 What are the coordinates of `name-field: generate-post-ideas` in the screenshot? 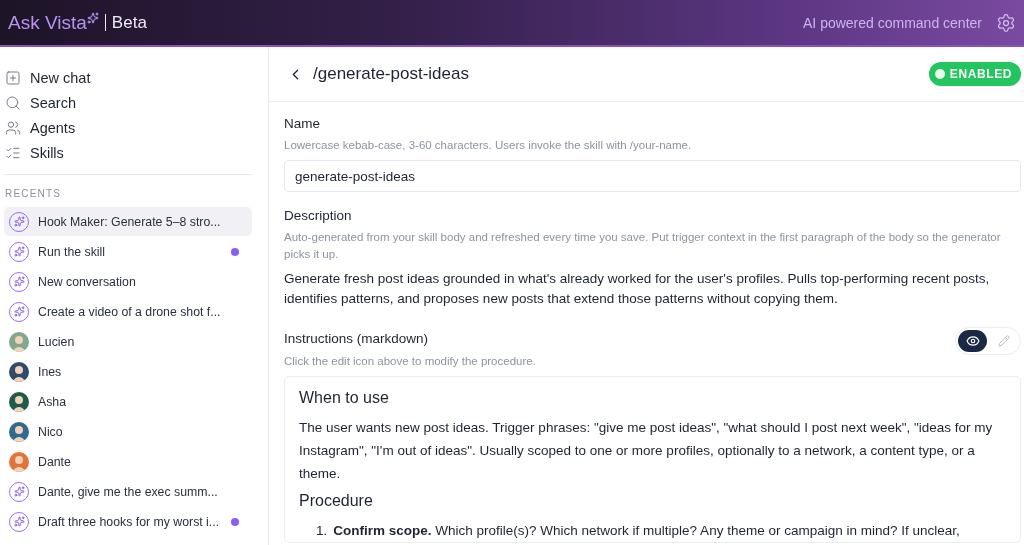 It's located at (652, 176).